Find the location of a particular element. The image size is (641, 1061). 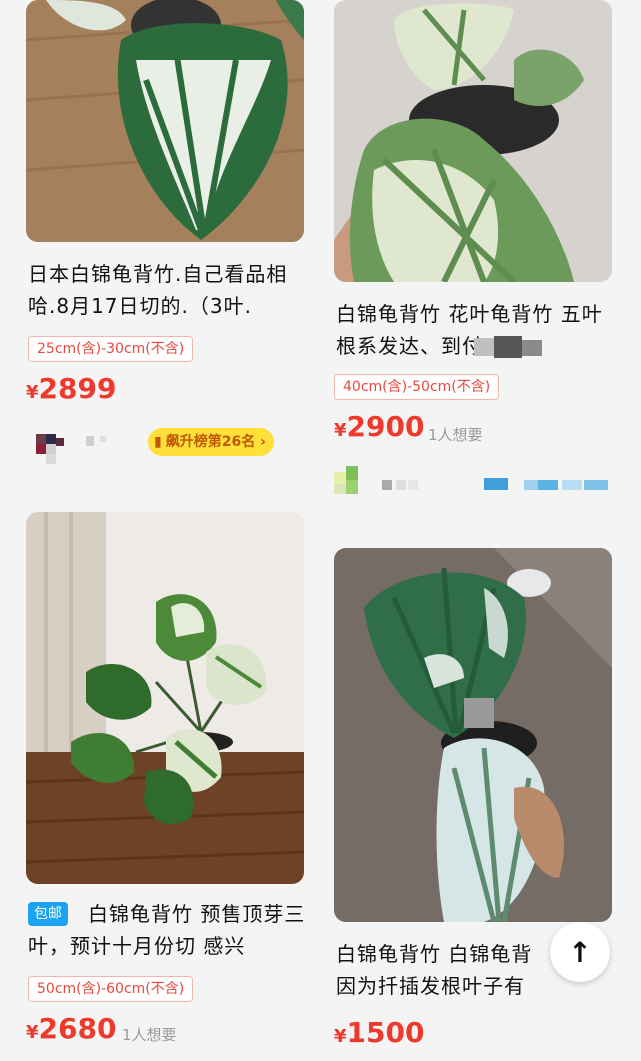

product-title-4: 白锦龟背竹 白锦龟背 因为扦插发根叶子有些 is located at coordinates (439, 970).